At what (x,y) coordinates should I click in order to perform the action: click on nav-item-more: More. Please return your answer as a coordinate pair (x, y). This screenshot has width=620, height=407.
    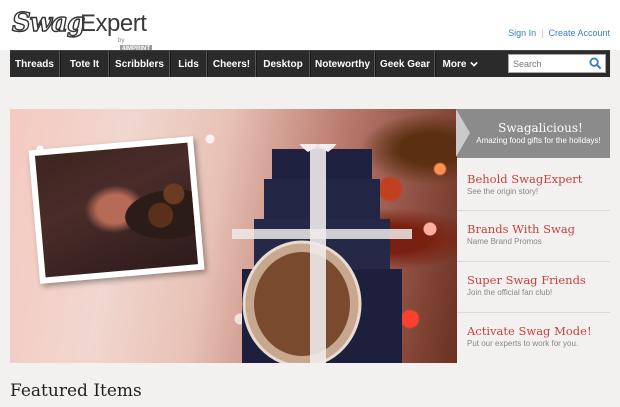
    Looking at the image, I should click on (460, 64).